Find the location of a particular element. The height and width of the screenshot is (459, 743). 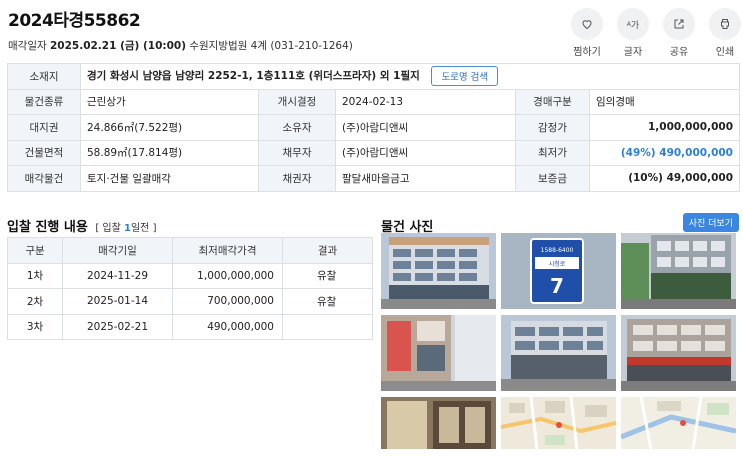

font-size-button: A가 글자 is located at coordinates (633, 33).